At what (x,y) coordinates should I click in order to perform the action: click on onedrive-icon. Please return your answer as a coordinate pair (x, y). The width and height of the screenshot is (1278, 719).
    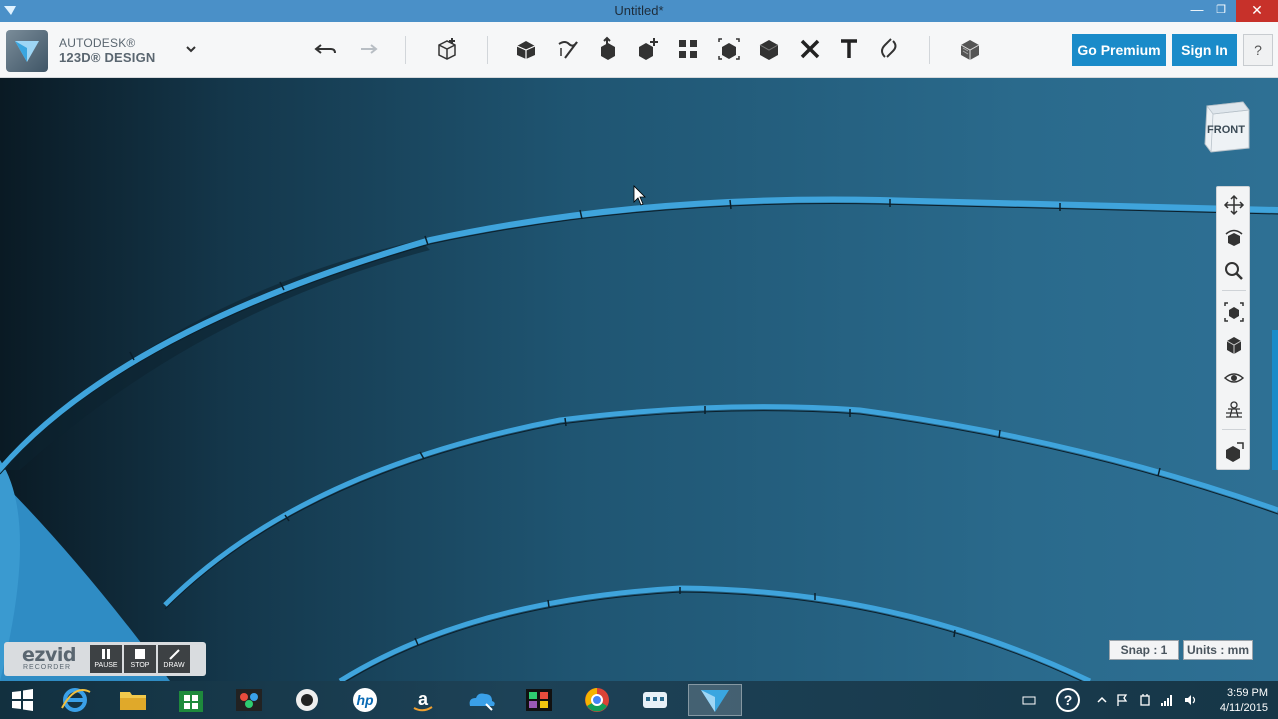
    Looking at the image, I should click on (481, 700).